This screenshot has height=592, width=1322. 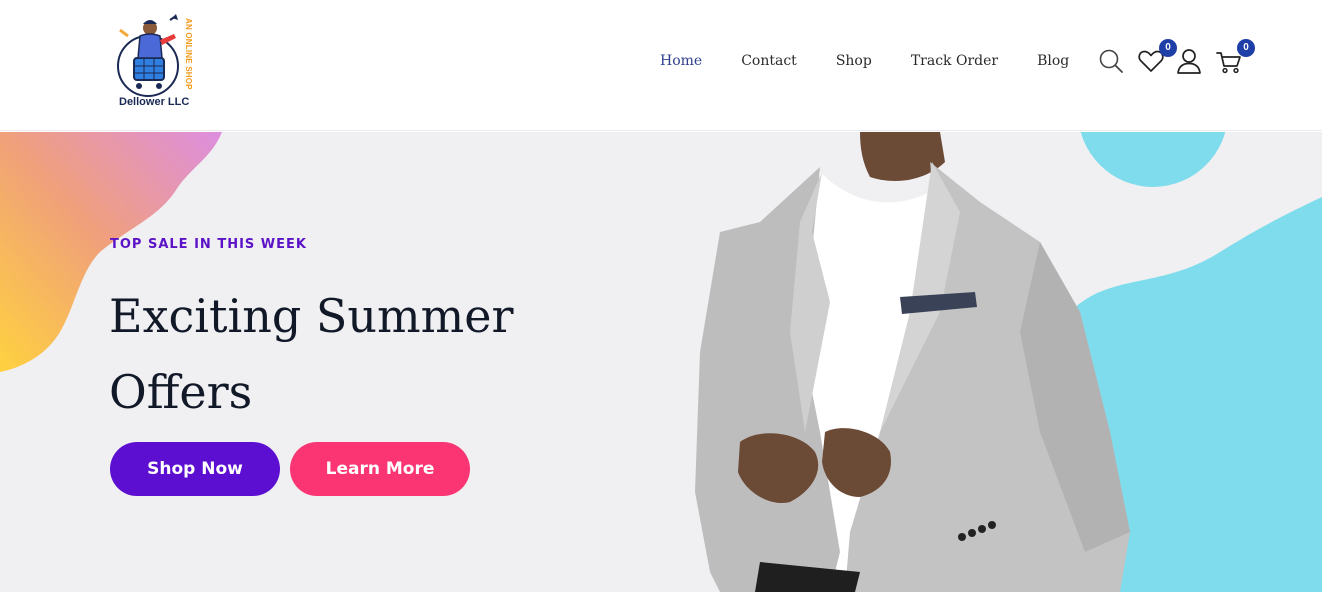 What do you see at coordinates (884, 61) in the screenshot?
I see `main-nav: Home Contact Shop Track Order Blog` at bounding box center [884, 61].